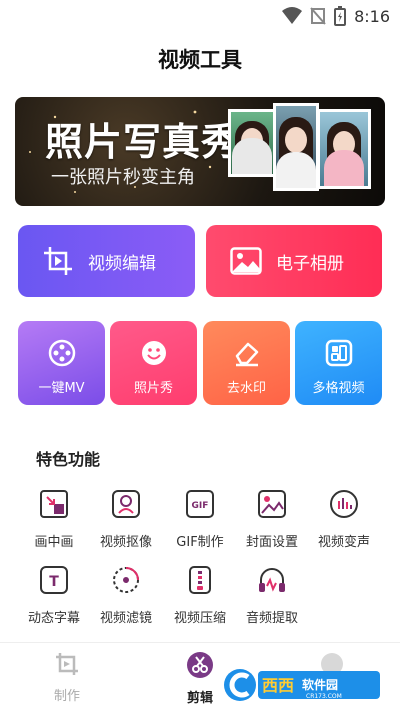  Describe the element at coordinates (320, 684) in the screenshot. I see `svg-text: 软件园` at that location.